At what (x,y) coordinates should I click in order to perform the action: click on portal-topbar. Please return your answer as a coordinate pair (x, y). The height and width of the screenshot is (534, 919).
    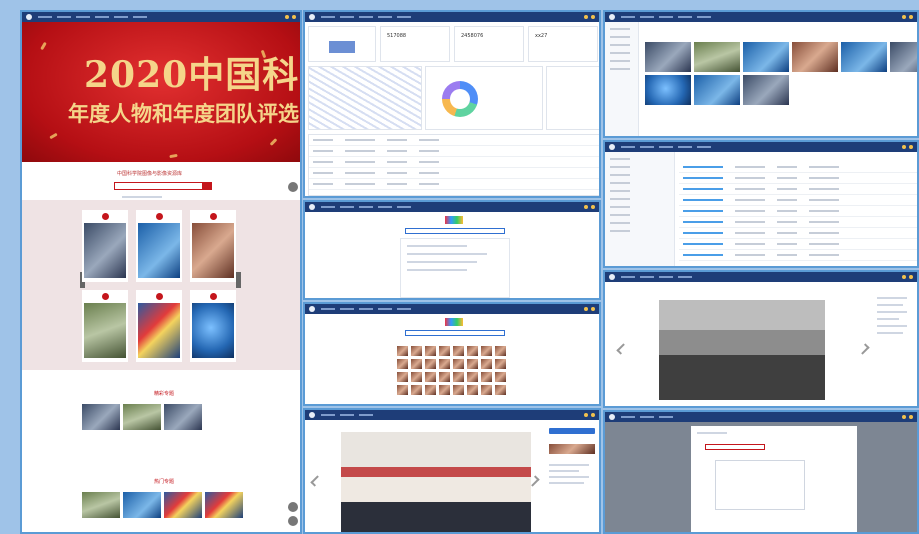
    Looking at the image, I should click on (161, 17).